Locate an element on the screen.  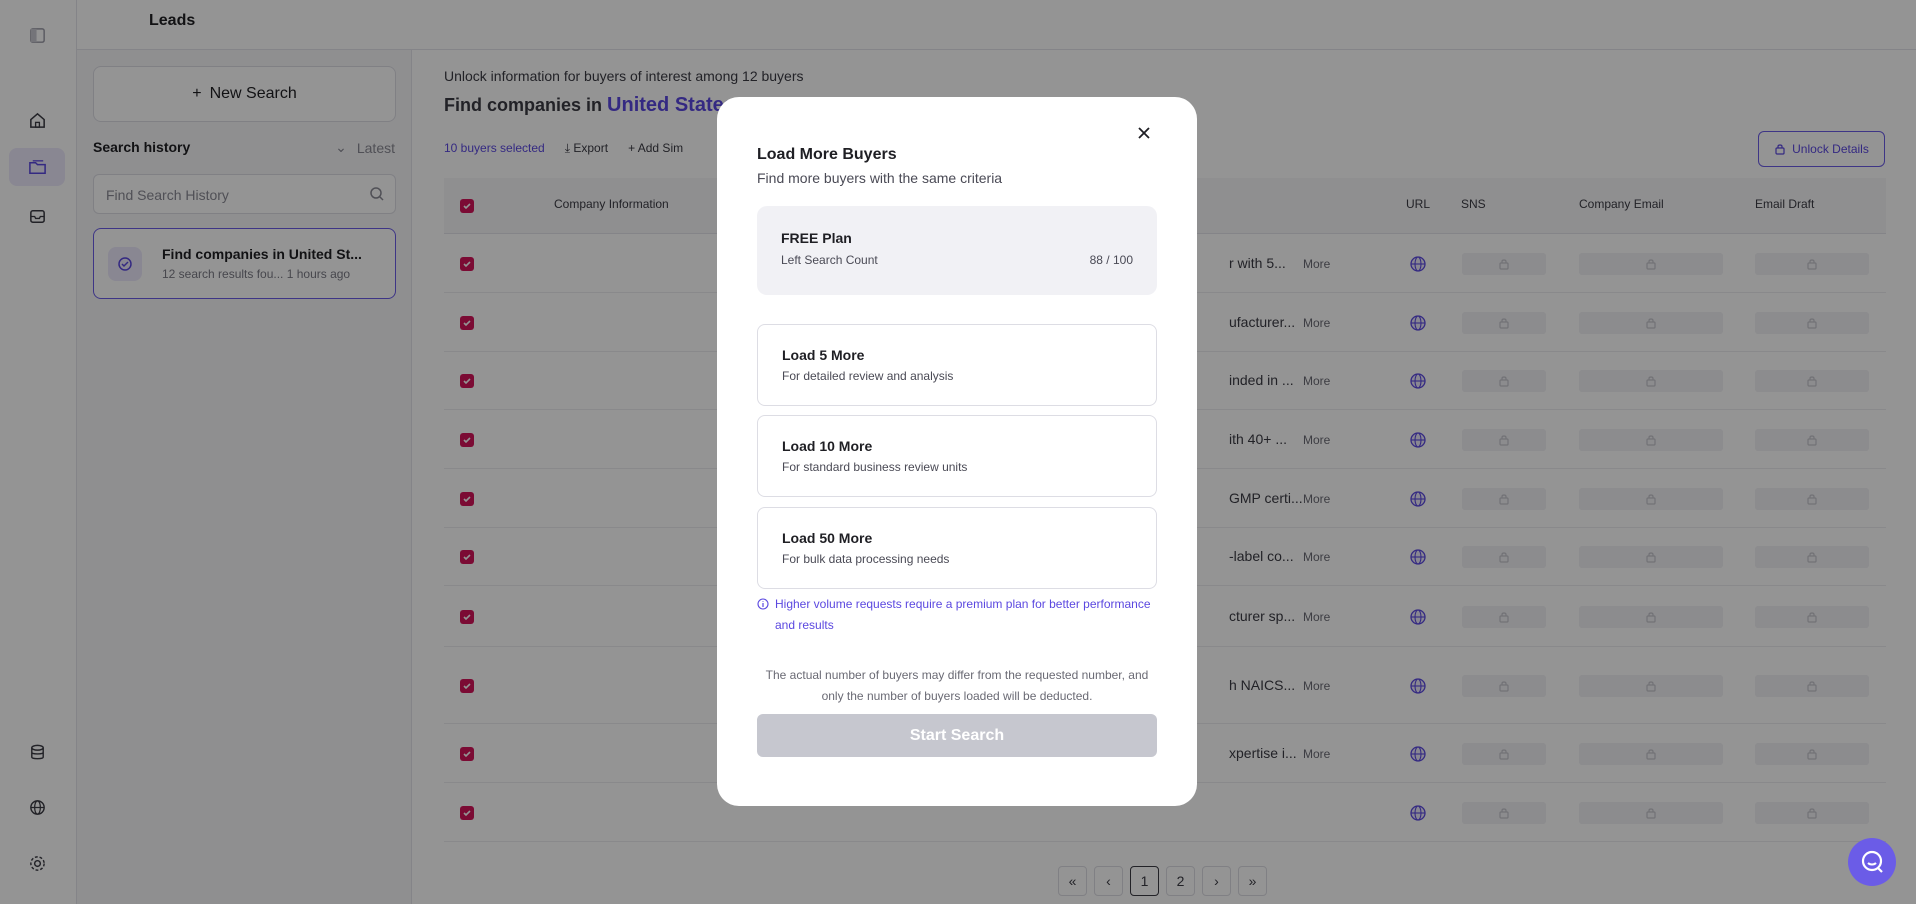
chat-button is located at coordinates (1872, 862).